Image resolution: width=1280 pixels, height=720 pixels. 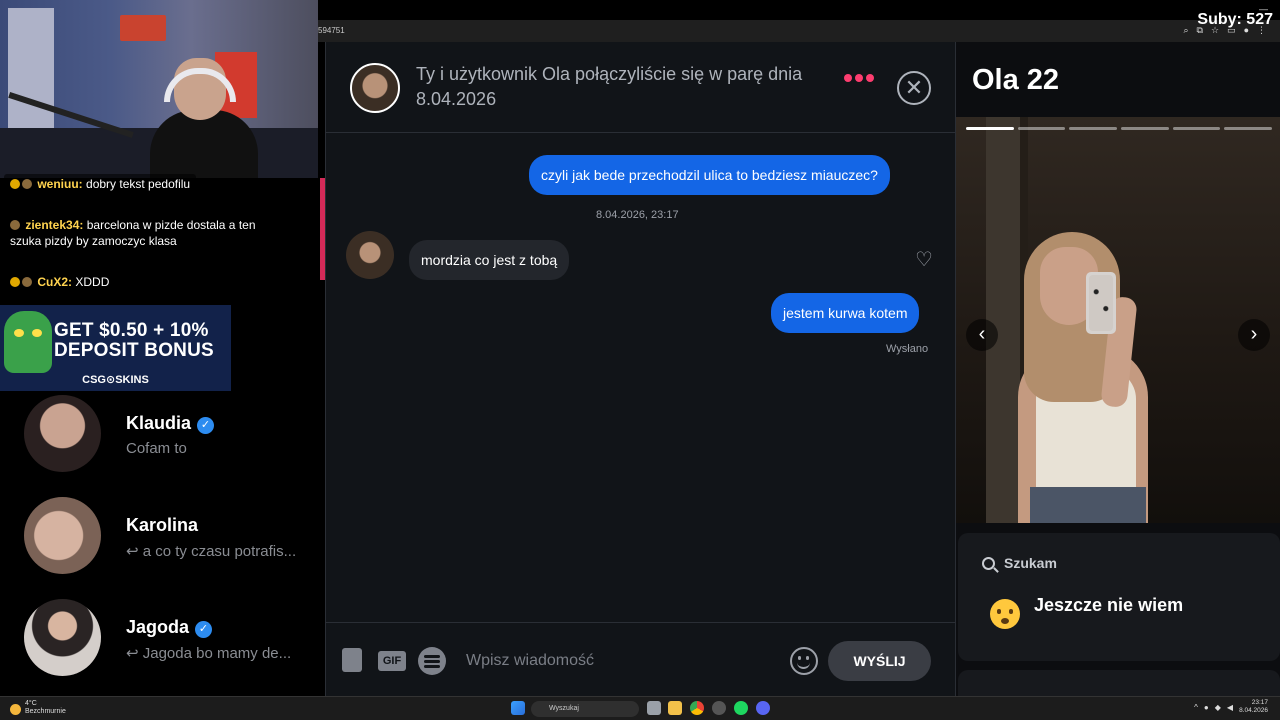 I want to click on more-options-icon, so click(x=859, y=78).